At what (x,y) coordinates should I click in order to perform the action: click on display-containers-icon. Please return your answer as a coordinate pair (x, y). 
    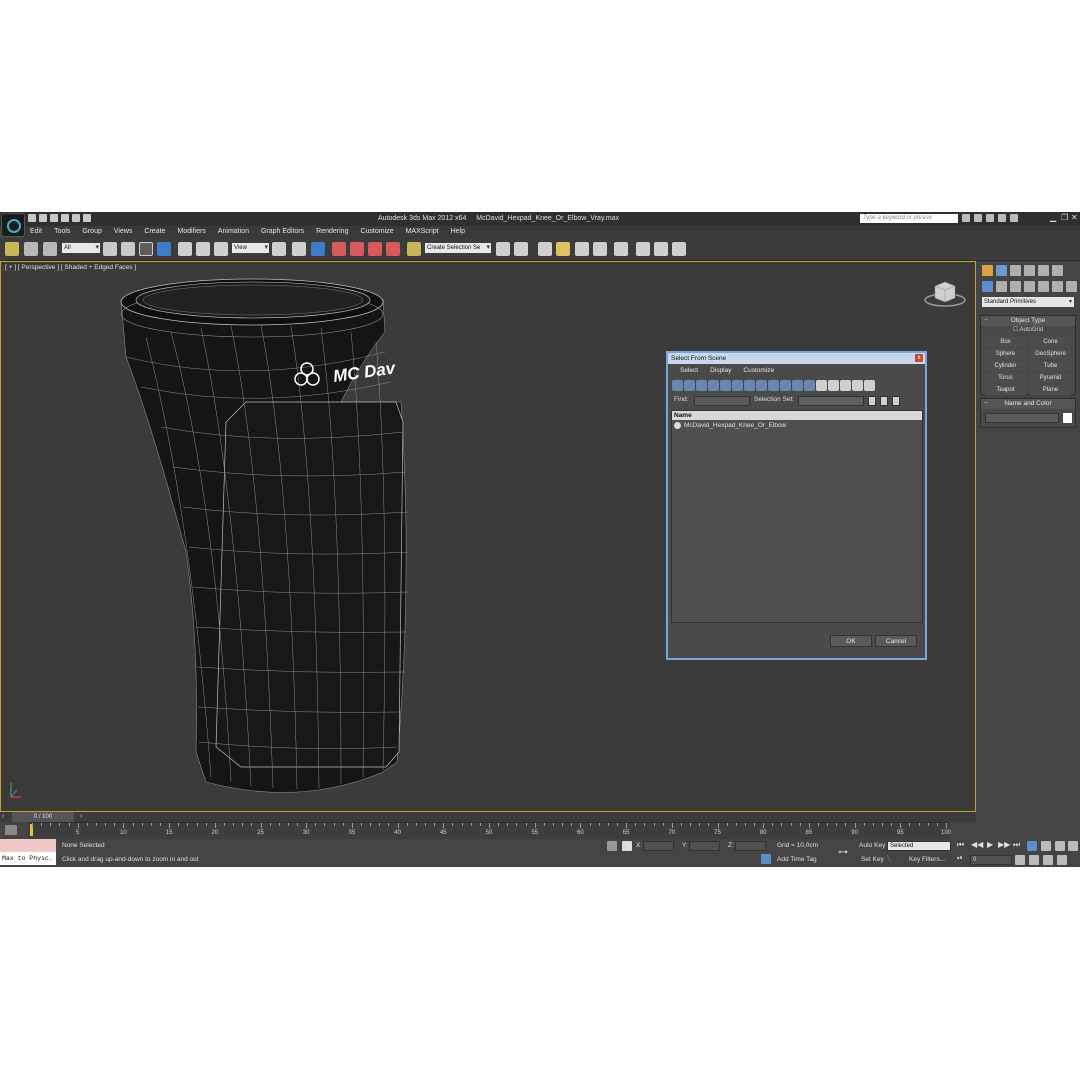
    Looking at the image, I should click on (785, 385).